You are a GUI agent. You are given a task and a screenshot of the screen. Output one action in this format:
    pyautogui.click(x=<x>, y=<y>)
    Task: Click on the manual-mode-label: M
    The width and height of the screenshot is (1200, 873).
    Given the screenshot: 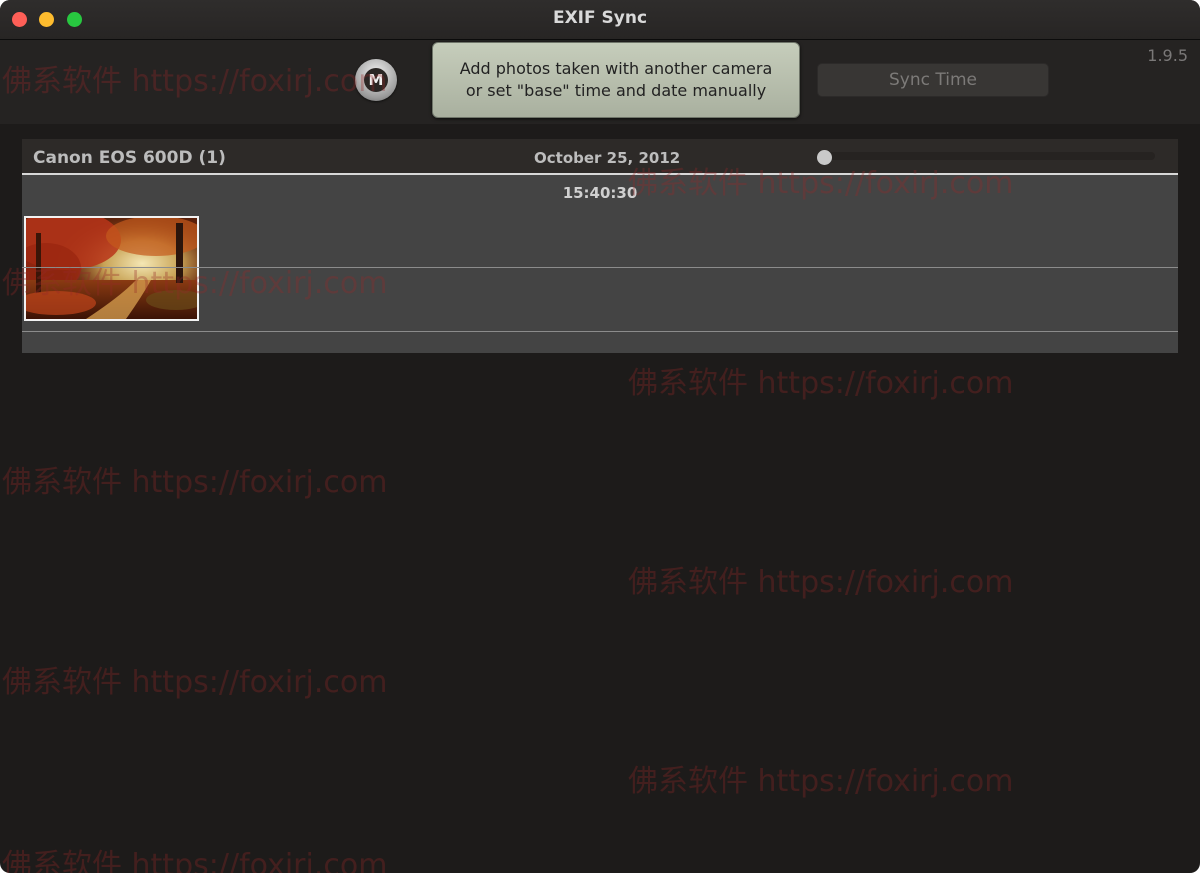 What is the action you would take?
    pyautogui.click(x=376, y=80)
    